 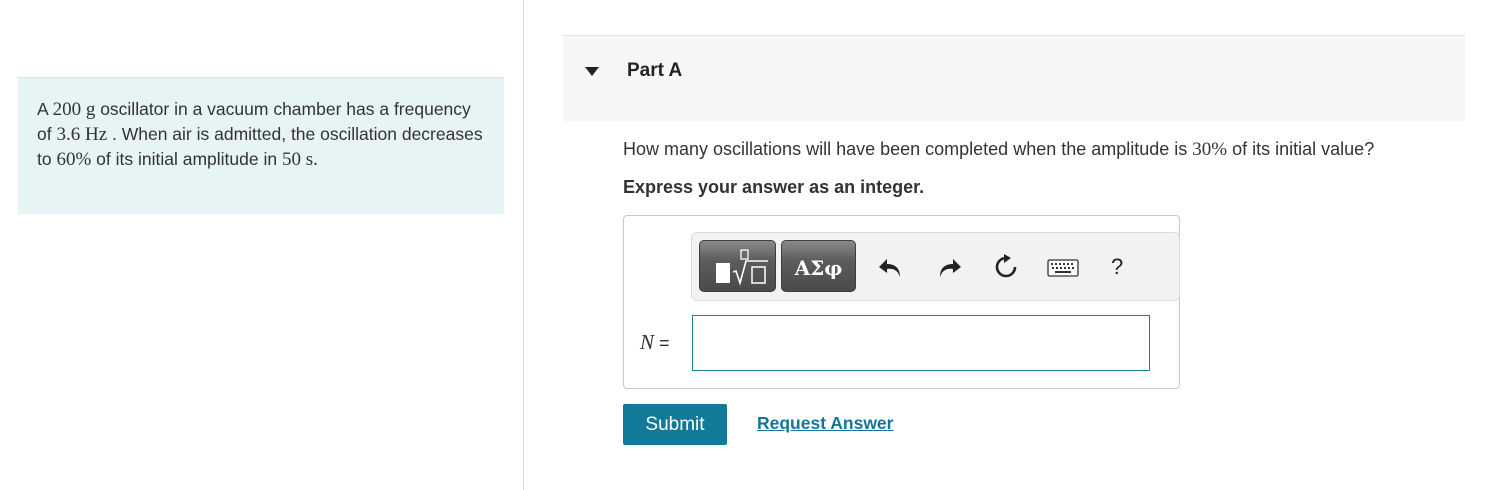 What do you see at coordinates (662, 343) in the screenshot?
I see `equals-sign: =` at bounding box center [662, 343].